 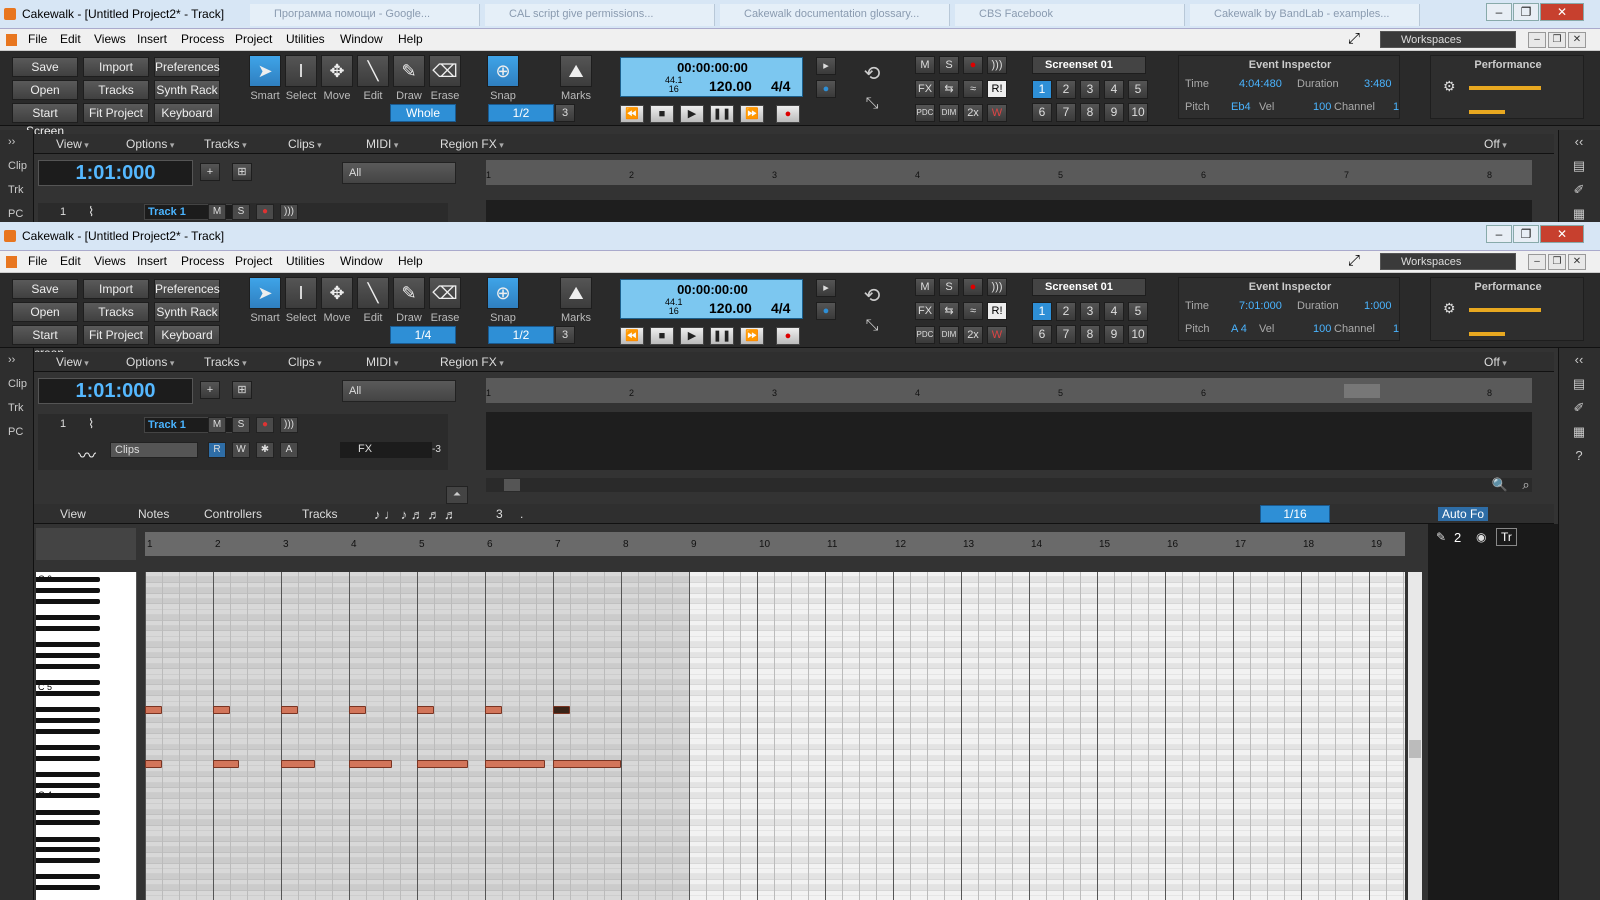 What do you see at coordinates (150, 144) in the screenshot?
I see `menu-options: Options` at bounding box center [150, 144].